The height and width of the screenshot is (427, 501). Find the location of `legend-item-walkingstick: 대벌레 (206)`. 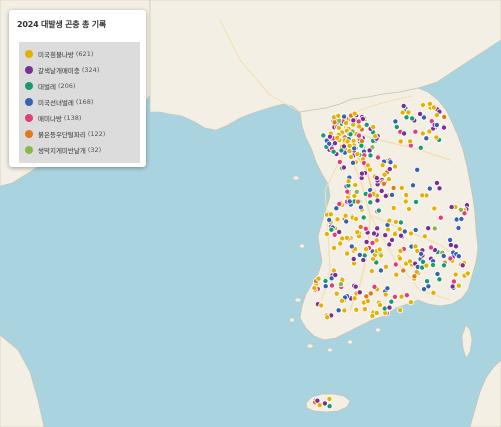

legend-item-walkingstick: 대벌레 (206) is located at coordinates (50, 86).